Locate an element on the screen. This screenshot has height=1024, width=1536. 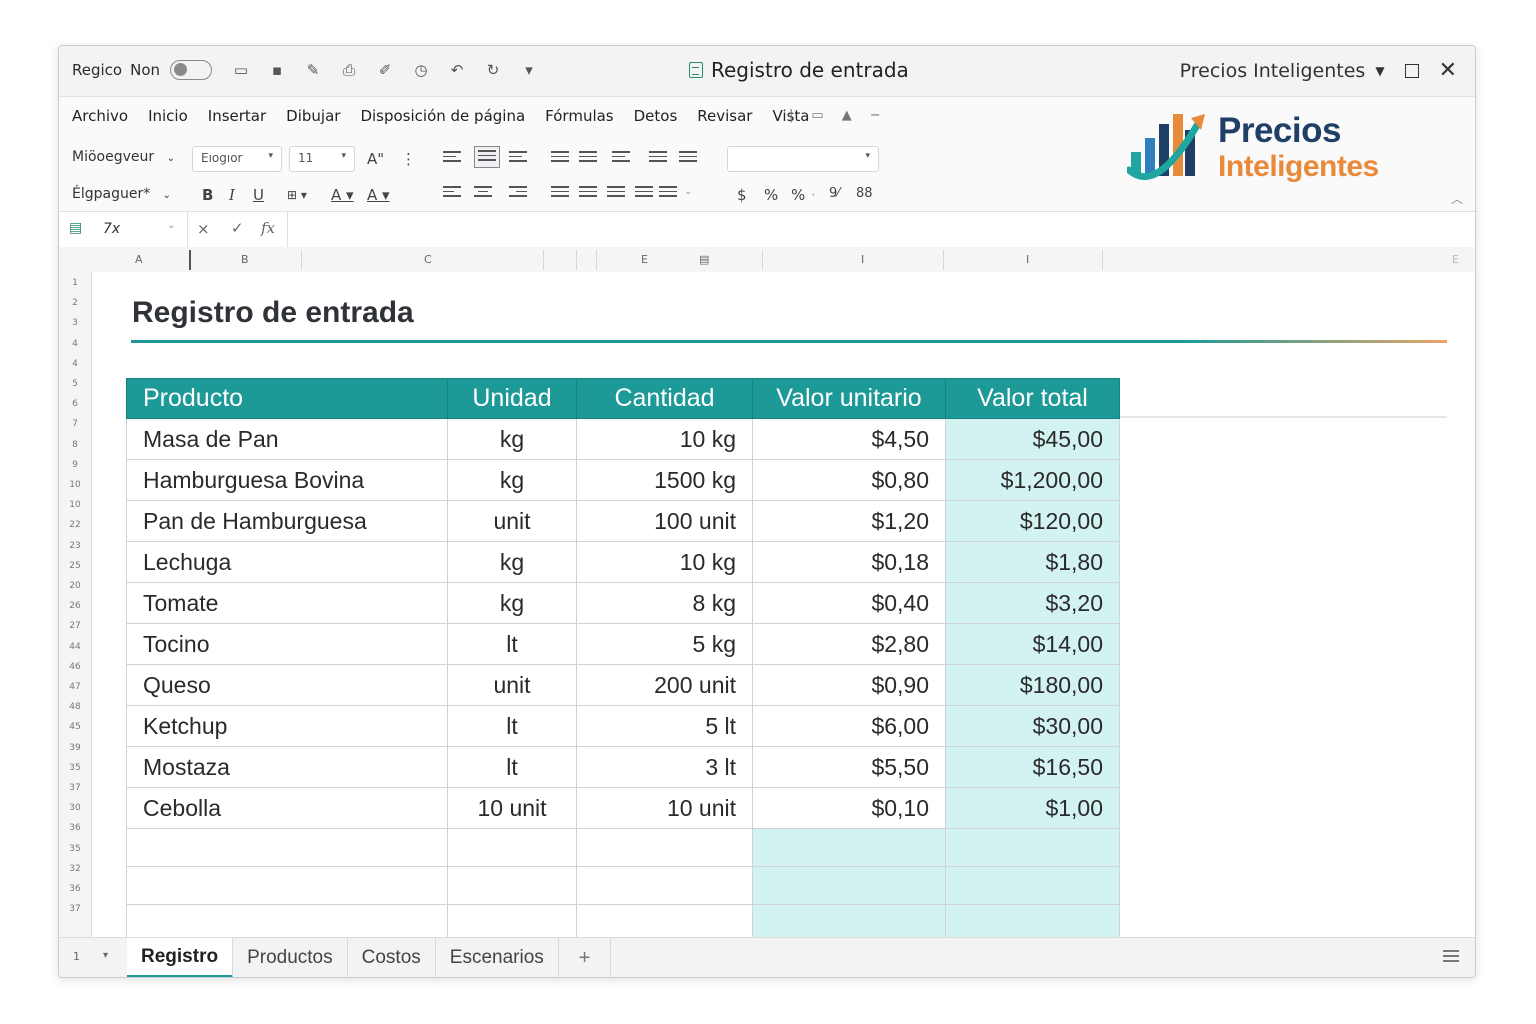
producto-cell: Ketchup is located at coordinates (287, 726).